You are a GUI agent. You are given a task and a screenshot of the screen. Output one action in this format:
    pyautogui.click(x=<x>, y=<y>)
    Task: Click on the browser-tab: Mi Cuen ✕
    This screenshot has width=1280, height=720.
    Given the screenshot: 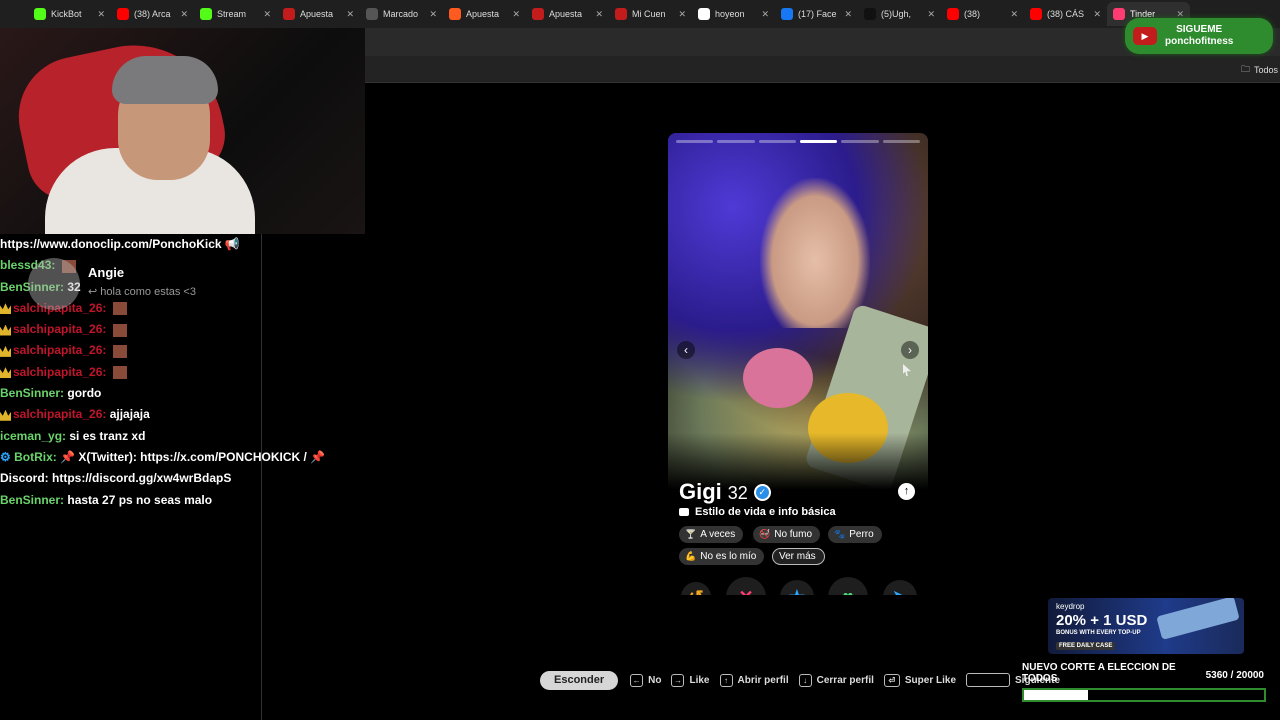 What is the action you would take?
    pyautogui.click(x=650, y=14)
    